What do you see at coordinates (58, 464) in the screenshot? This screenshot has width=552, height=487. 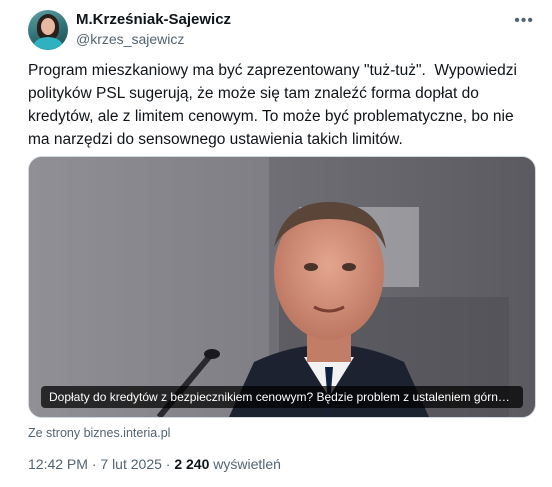 I see `tweet-time: 12:42 PM` at bounding box center [58, 464].